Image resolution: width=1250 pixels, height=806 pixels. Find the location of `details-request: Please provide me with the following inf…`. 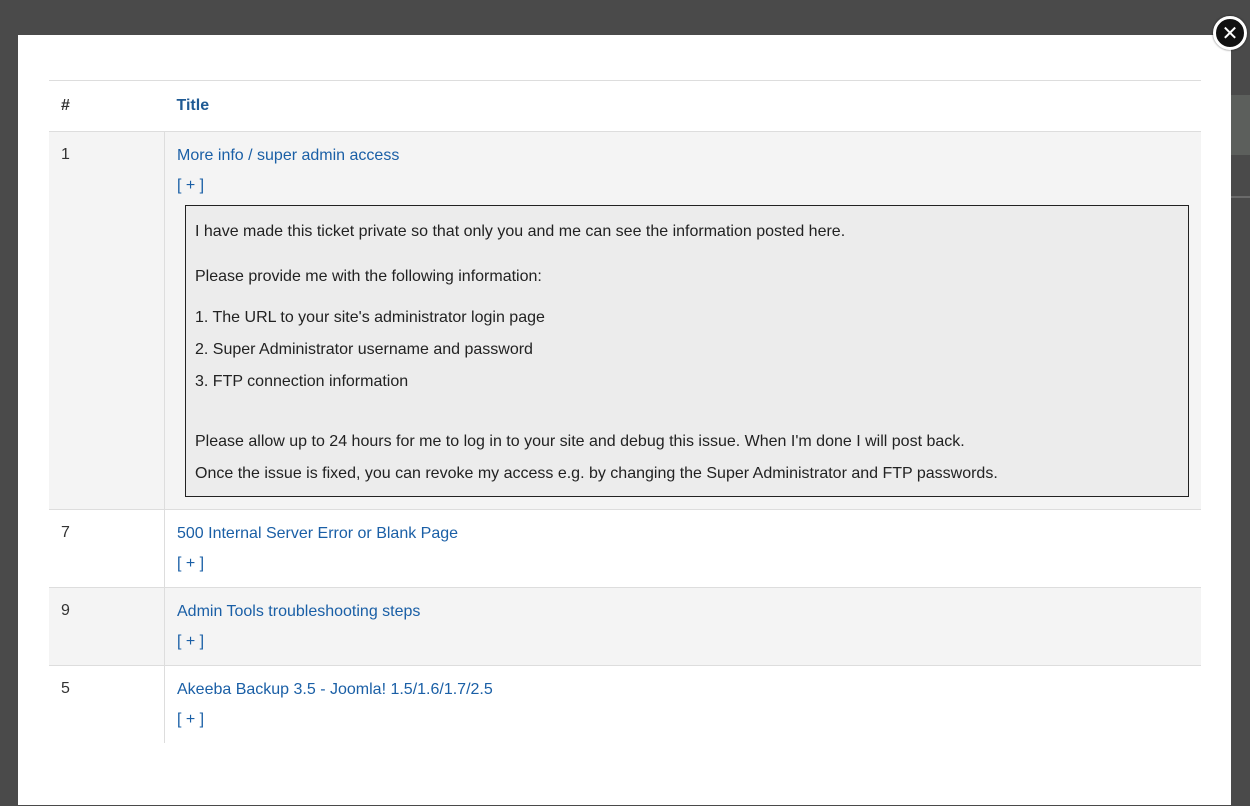

details-request: Please provide me with the following inf… is located at coordinates (368, 276).